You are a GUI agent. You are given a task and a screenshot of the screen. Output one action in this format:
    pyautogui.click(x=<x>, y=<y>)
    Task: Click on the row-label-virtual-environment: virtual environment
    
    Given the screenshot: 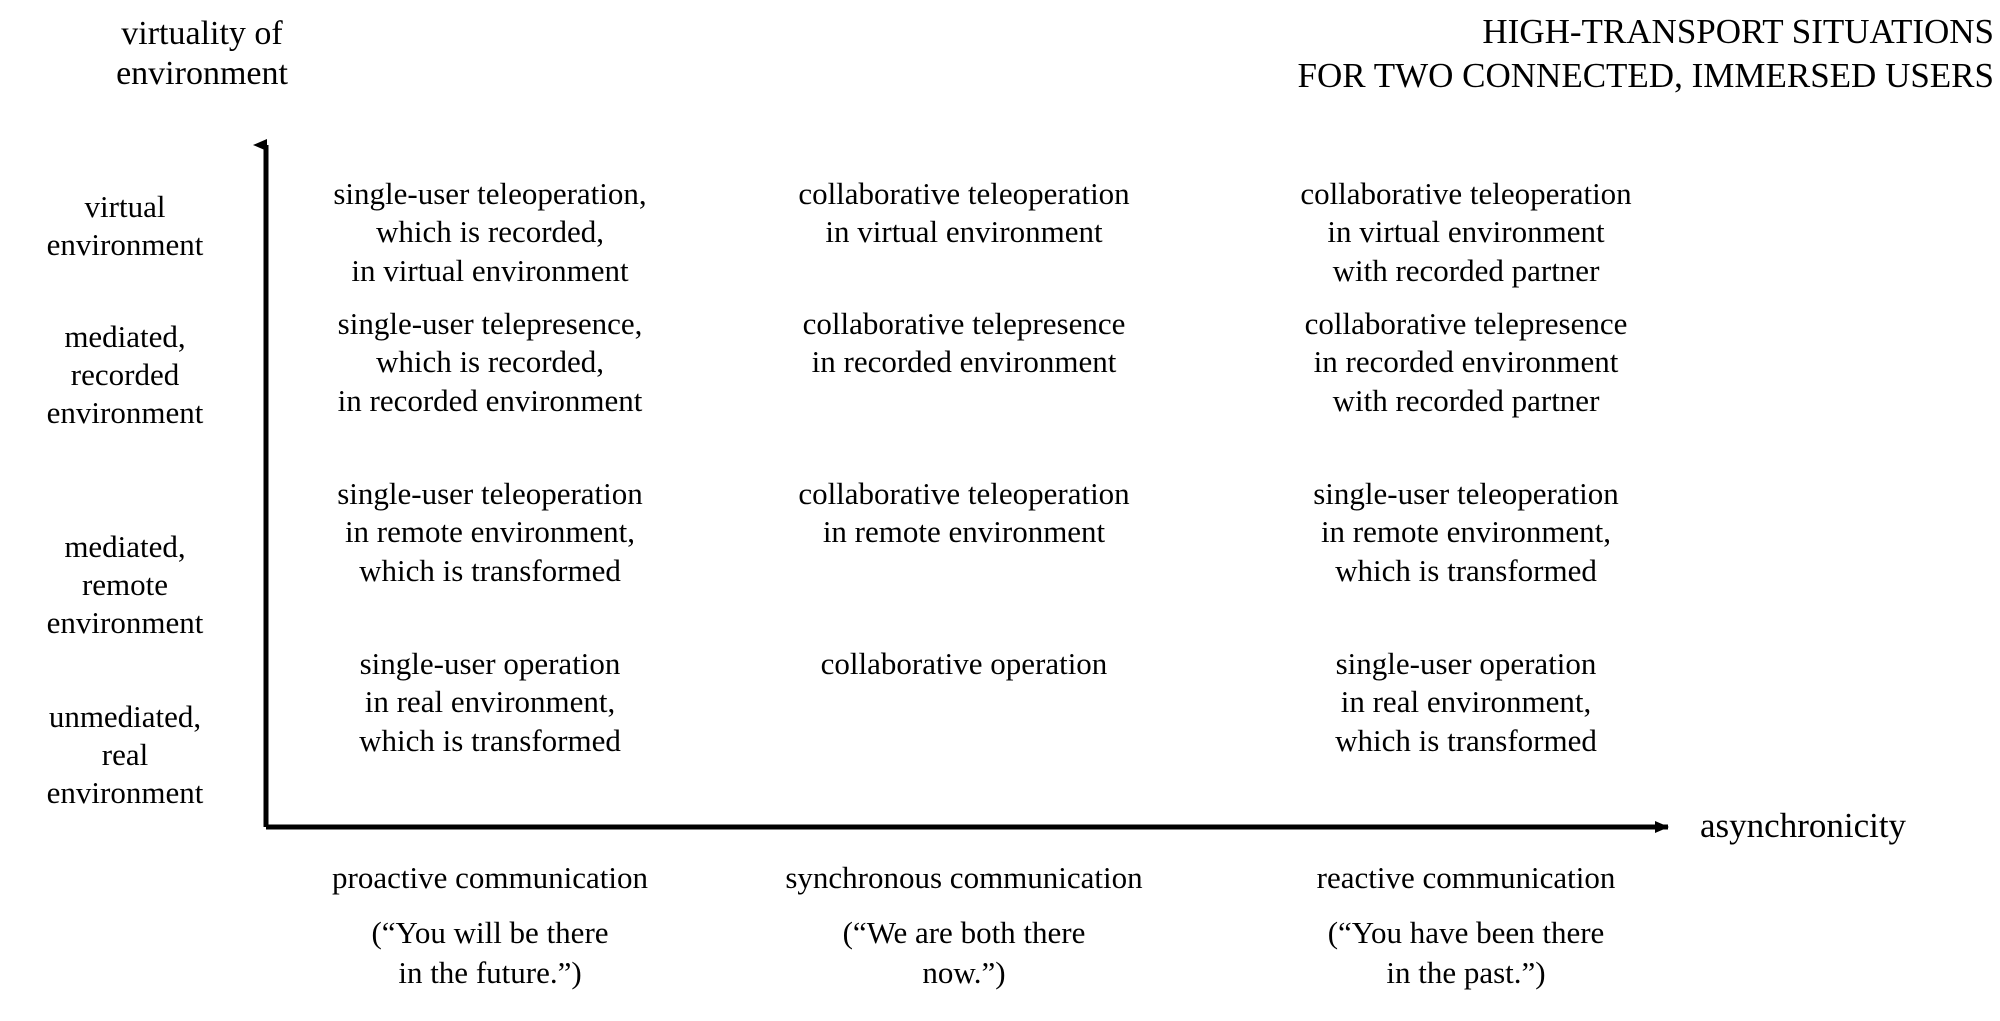 What is the action you would take?
    pyautogui.click(x=125, y=225)
    